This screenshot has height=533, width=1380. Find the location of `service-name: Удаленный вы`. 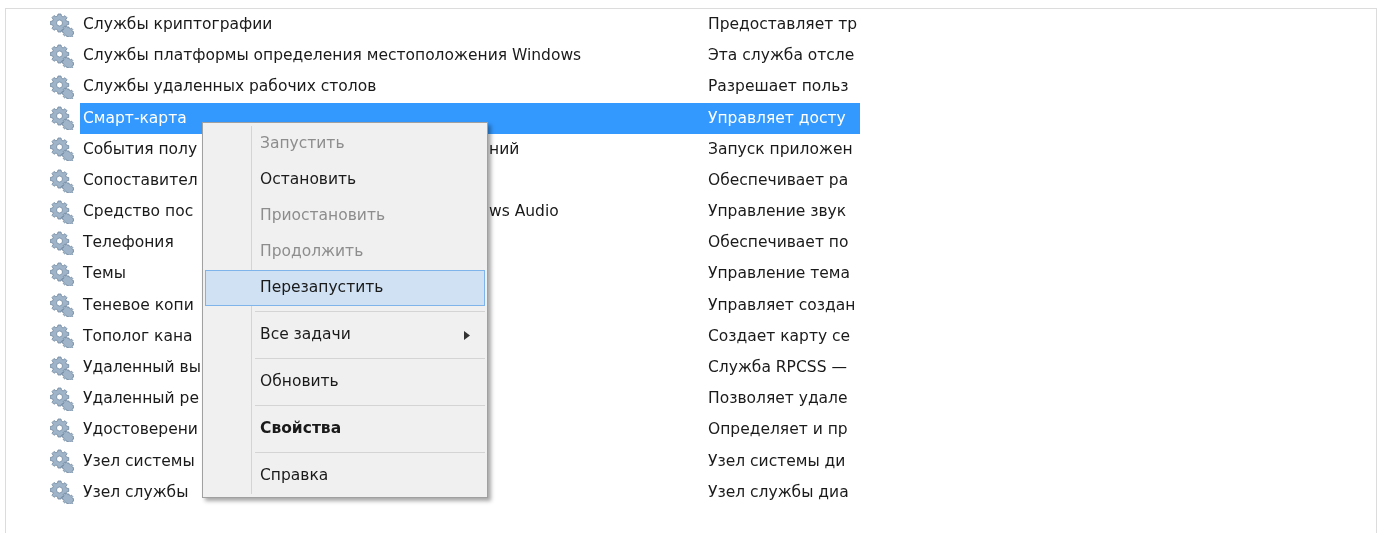

service-name: Удаленный вы is located at coordinates (140, 368).